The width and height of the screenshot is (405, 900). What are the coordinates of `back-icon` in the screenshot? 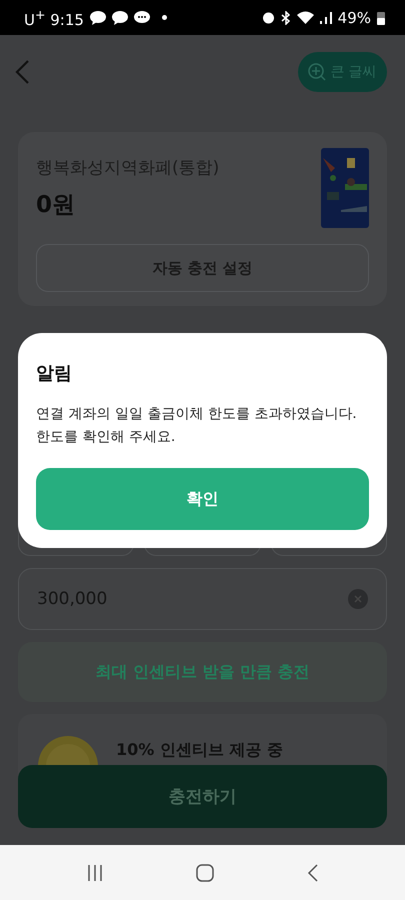 It's located at (312, 873).